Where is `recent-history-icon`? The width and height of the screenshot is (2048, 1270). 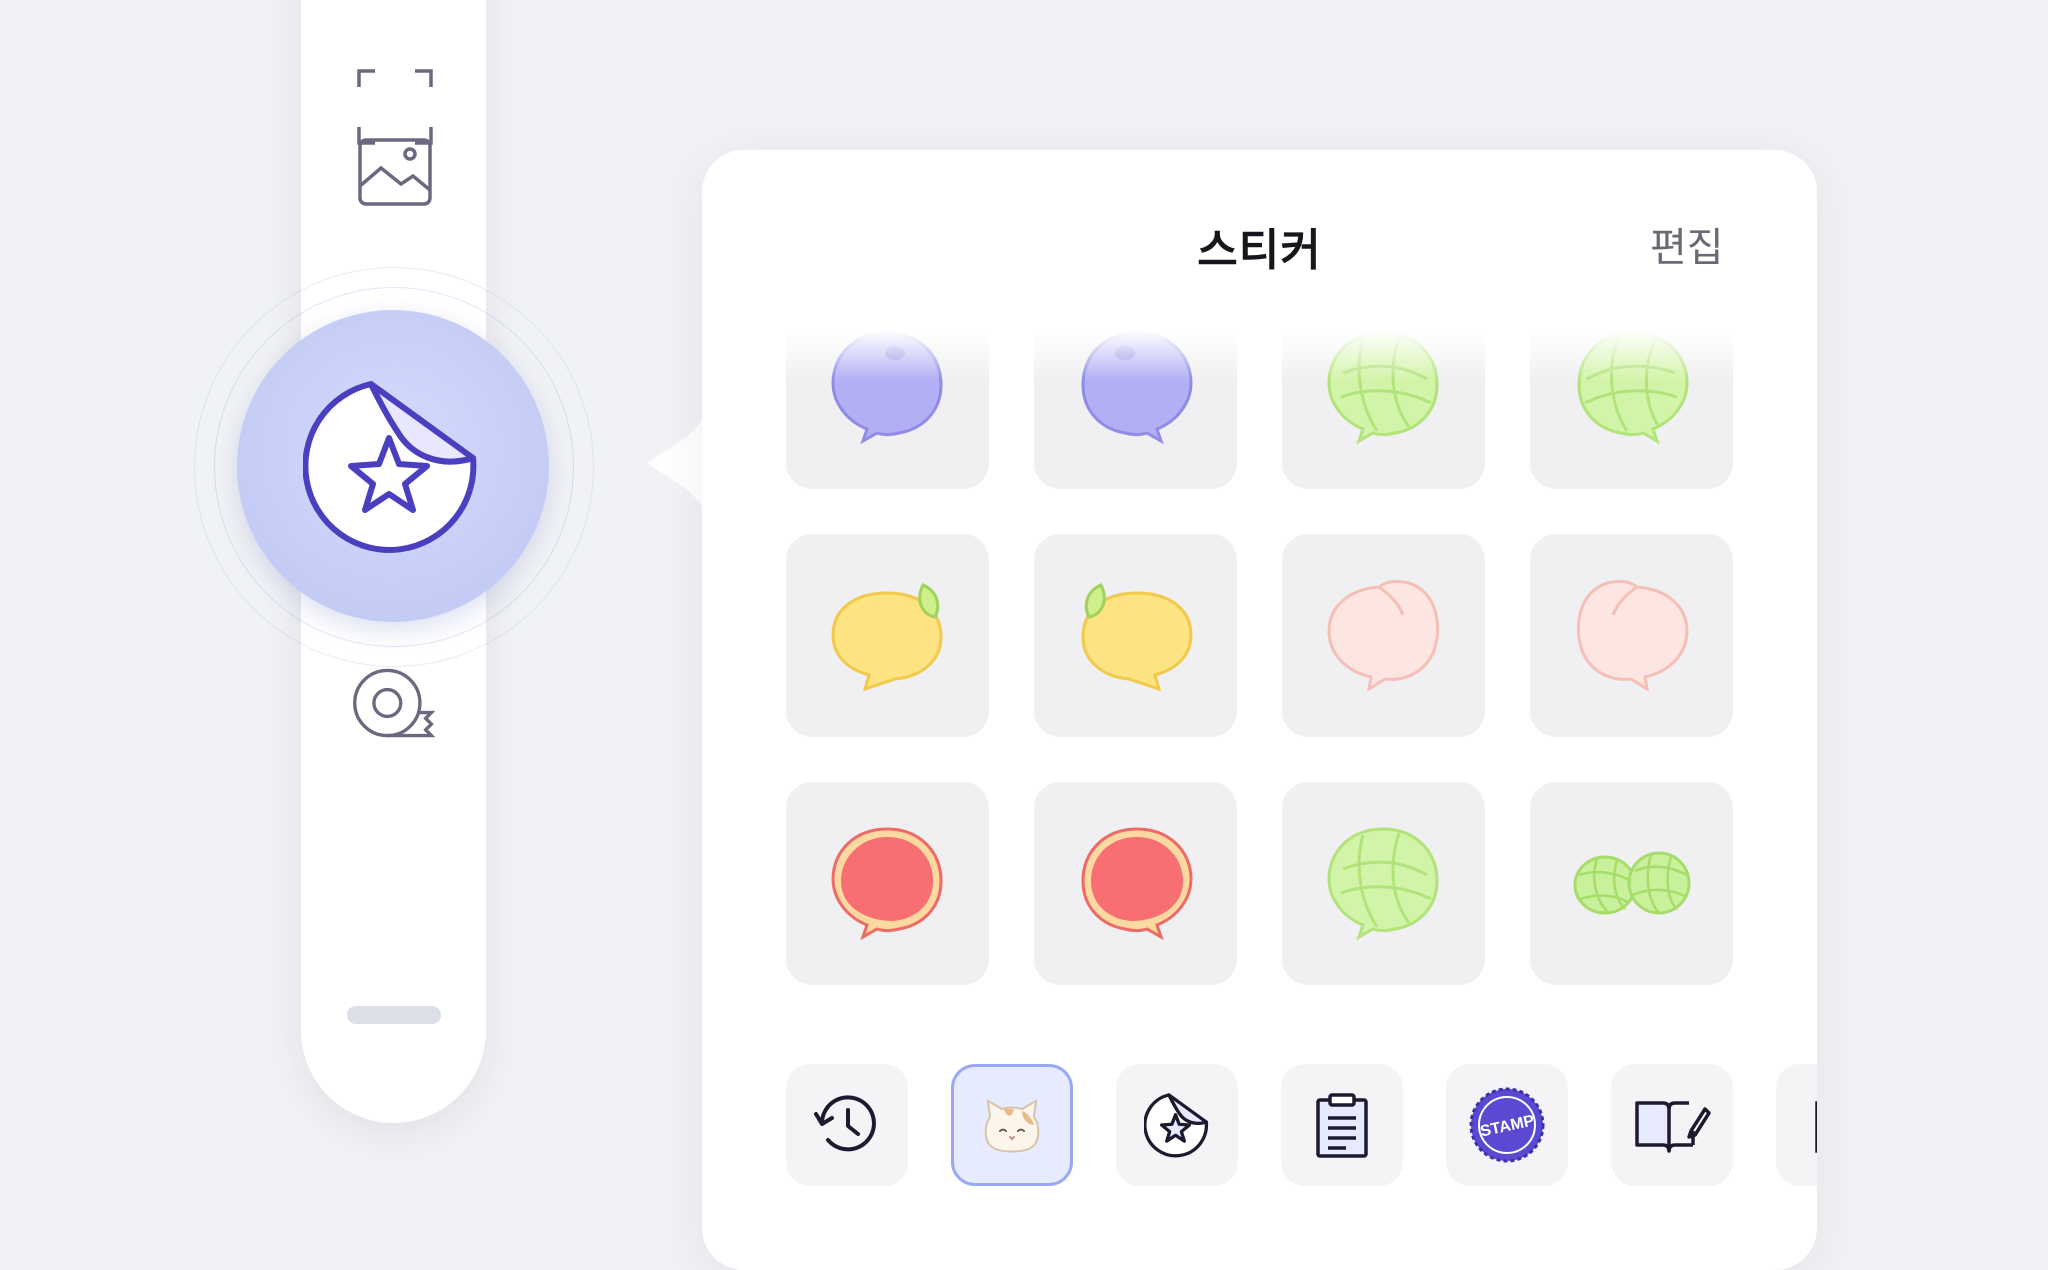
recent-history-icon is located at coordinates (845, 1123).